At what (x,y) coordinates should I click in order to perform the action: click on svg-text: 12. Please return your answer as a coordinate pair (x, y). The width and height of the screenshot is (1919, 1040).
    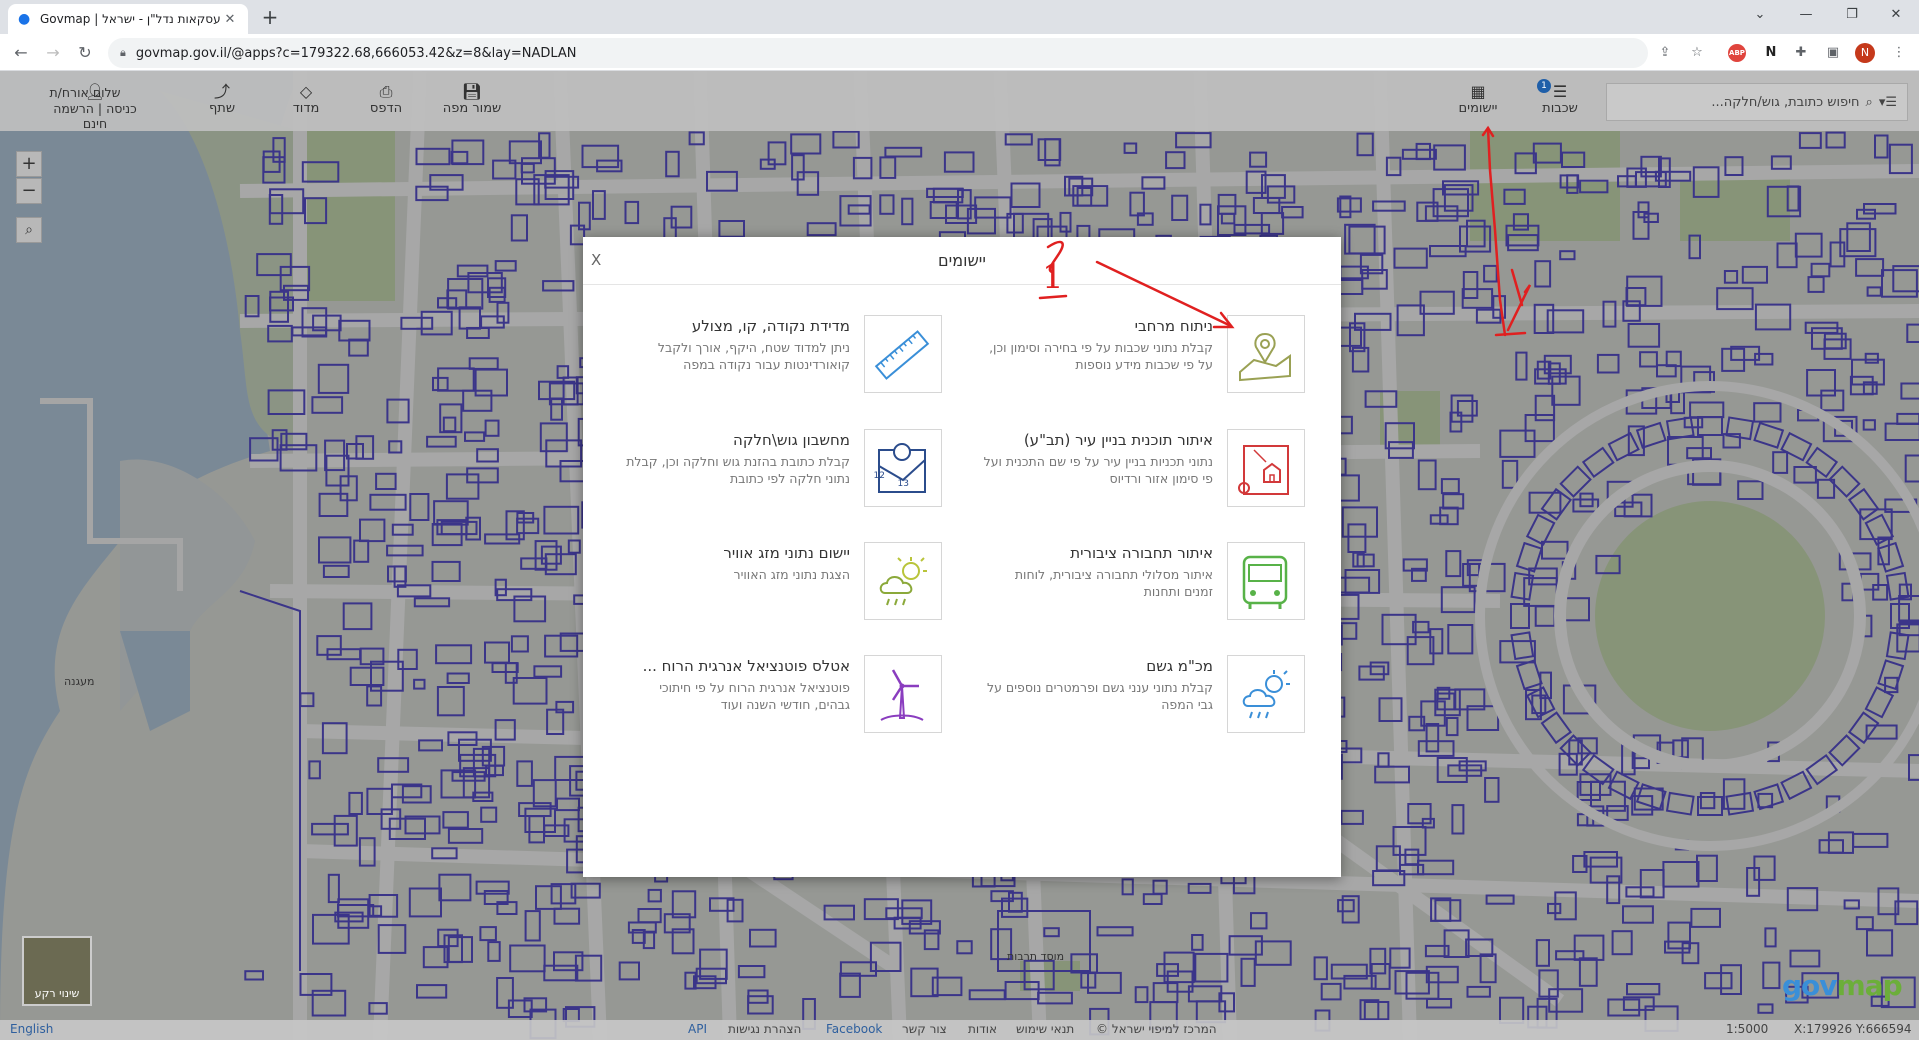
    Looking at the image, I should click on (879, 476).